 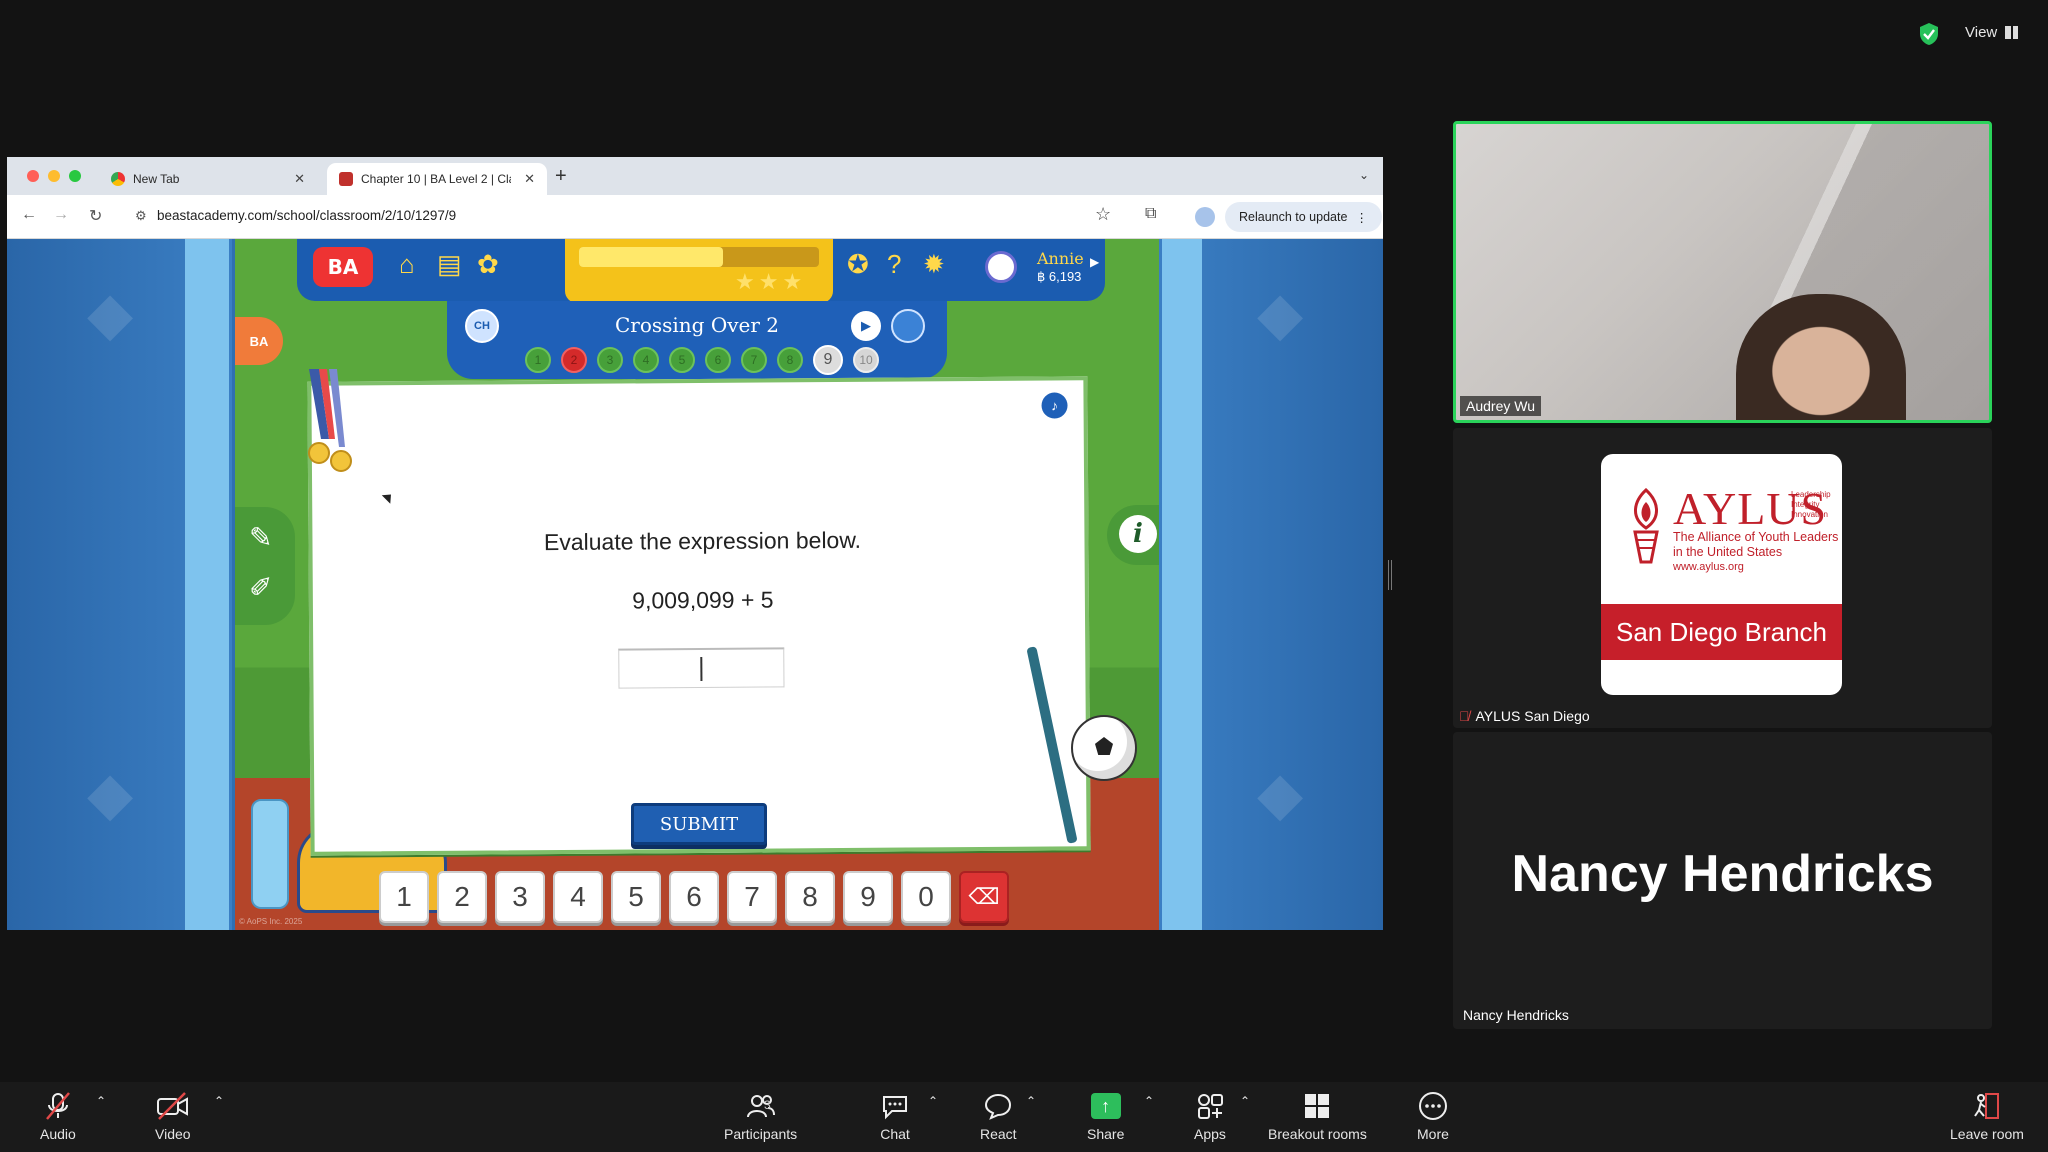 What do you see at coordinates (1303, 217) in the screenshot?
I see `relaunch-button: Relaunch to update ⋮` at bounding box center [1303, 217].